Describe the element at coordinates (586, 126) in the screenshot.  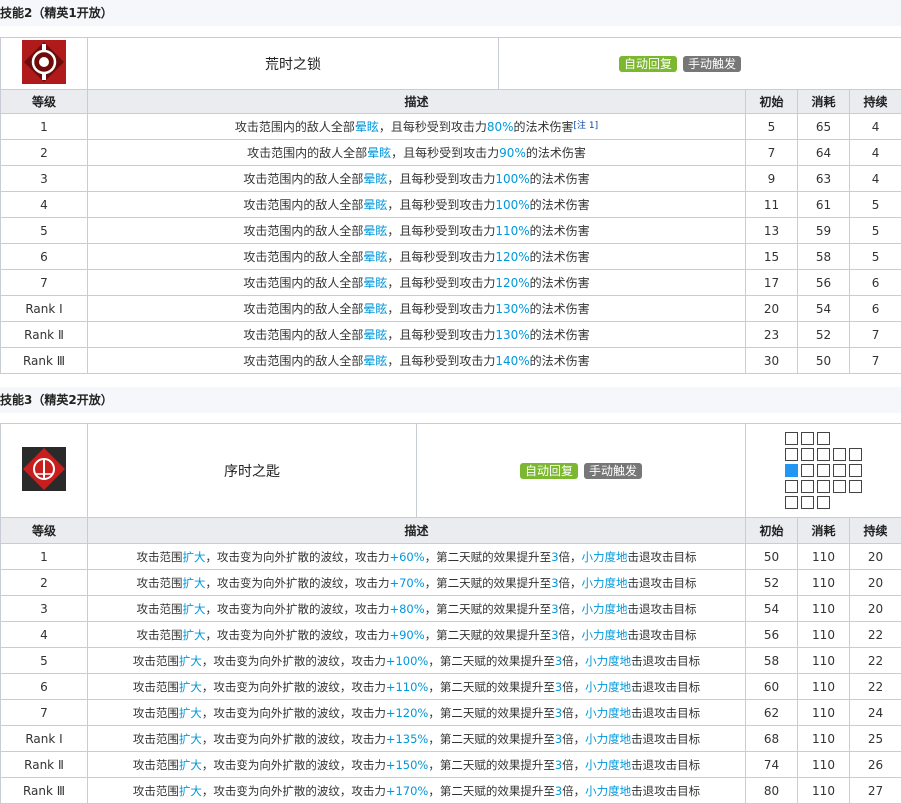
I see `footnote-link: [注 1]` at that location.